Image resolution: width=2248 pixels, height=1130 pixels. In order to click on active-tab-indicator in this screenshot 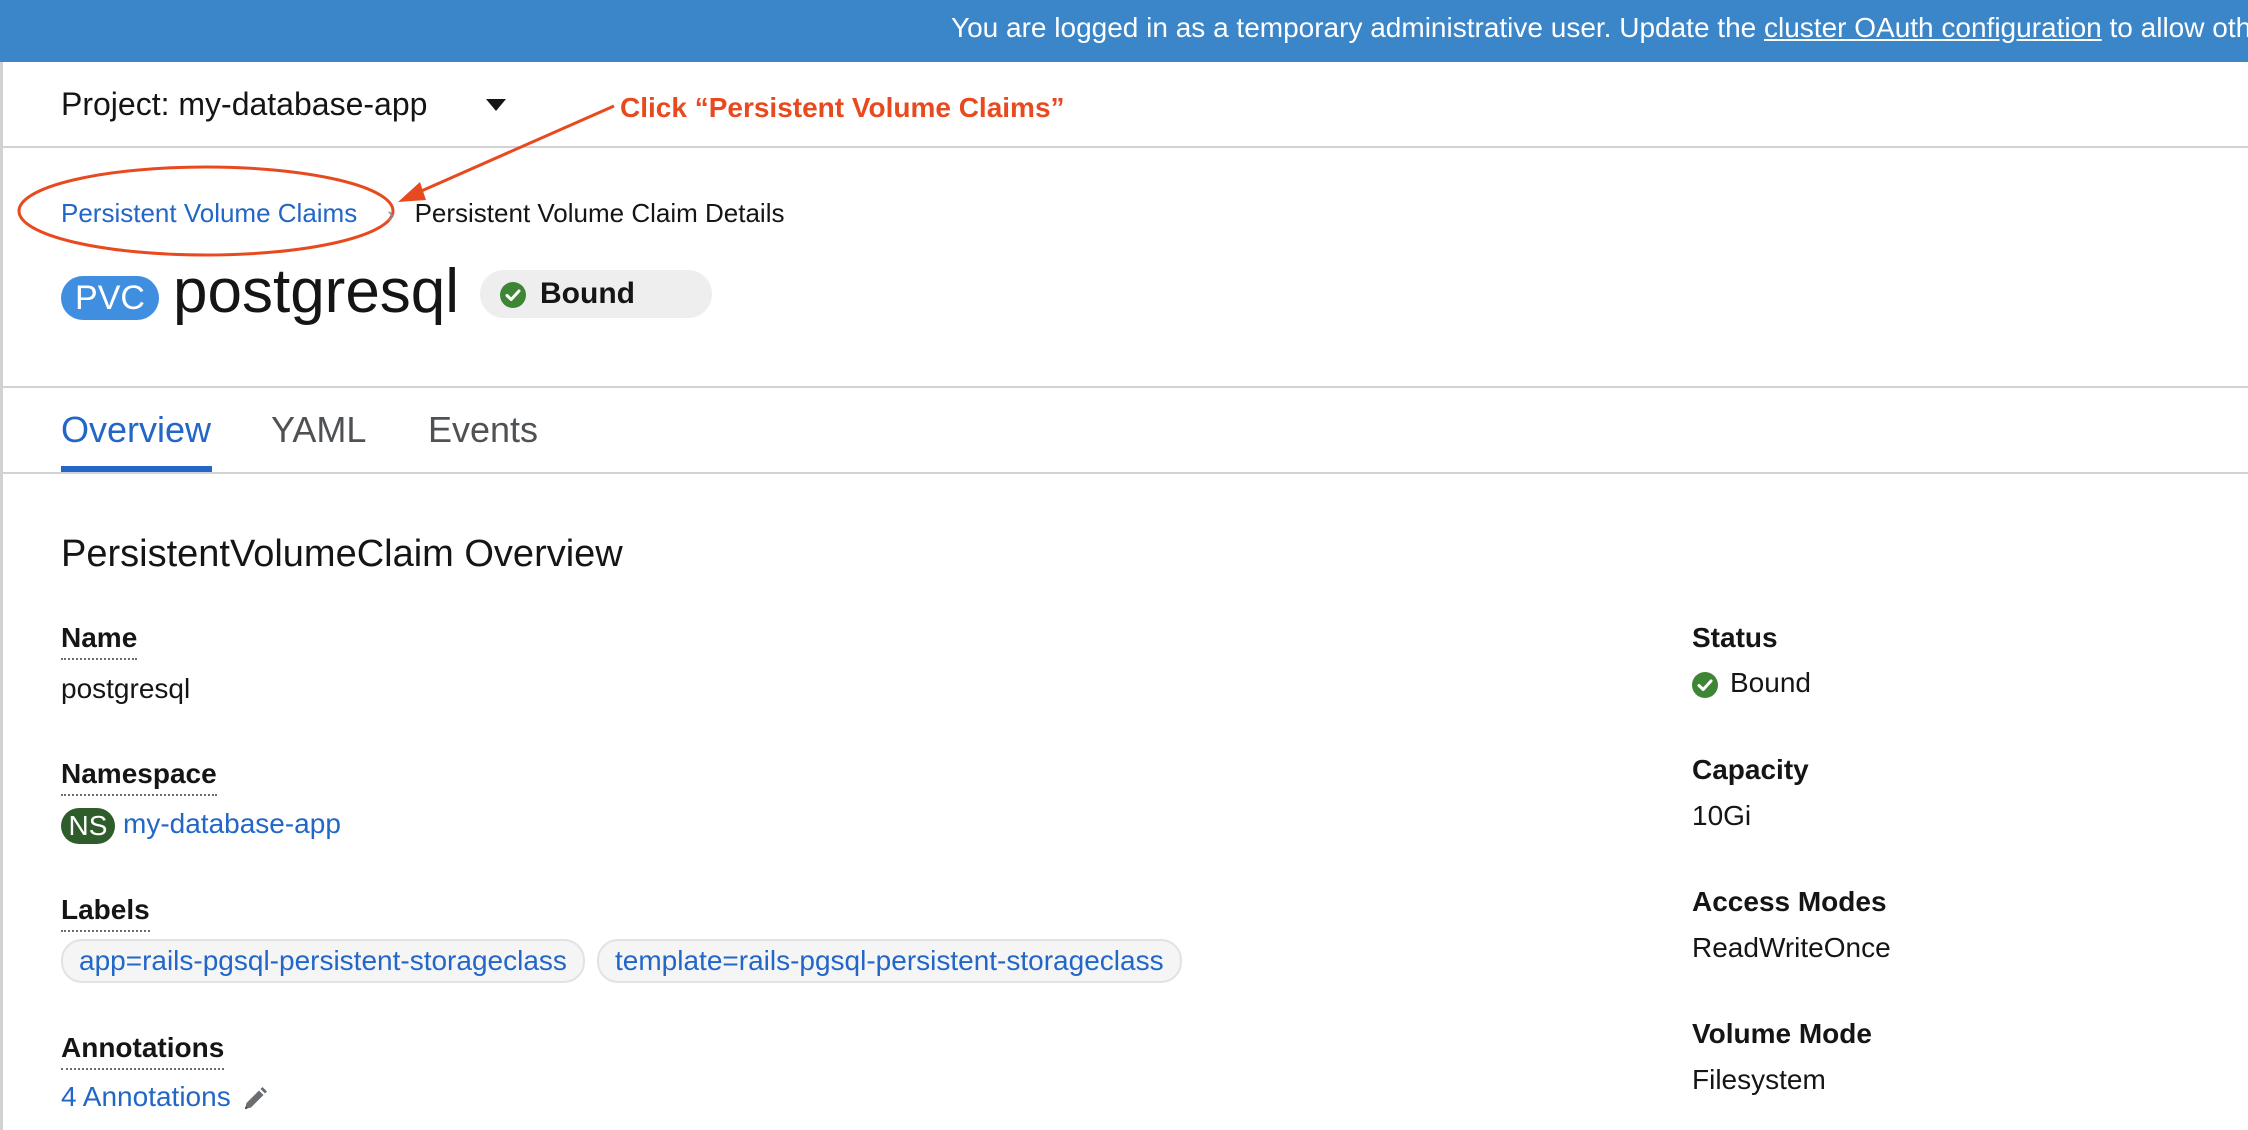, I will do `click(136, 469)`.